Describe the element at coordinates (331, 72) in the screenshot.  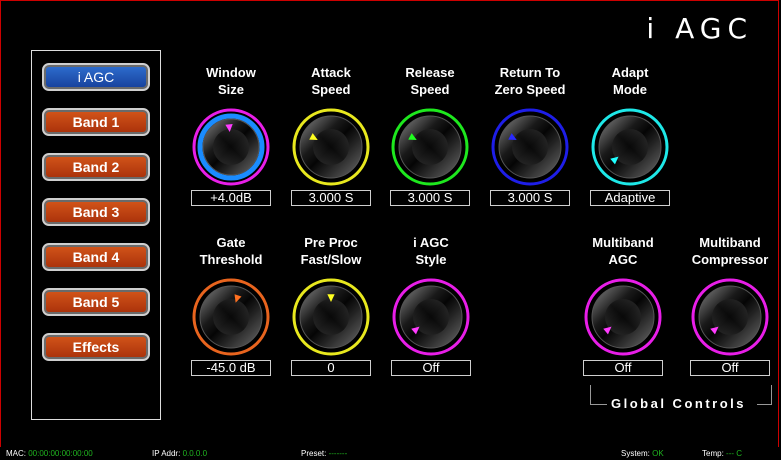
I see `attack-speed-label-line1: Attack` at that location.